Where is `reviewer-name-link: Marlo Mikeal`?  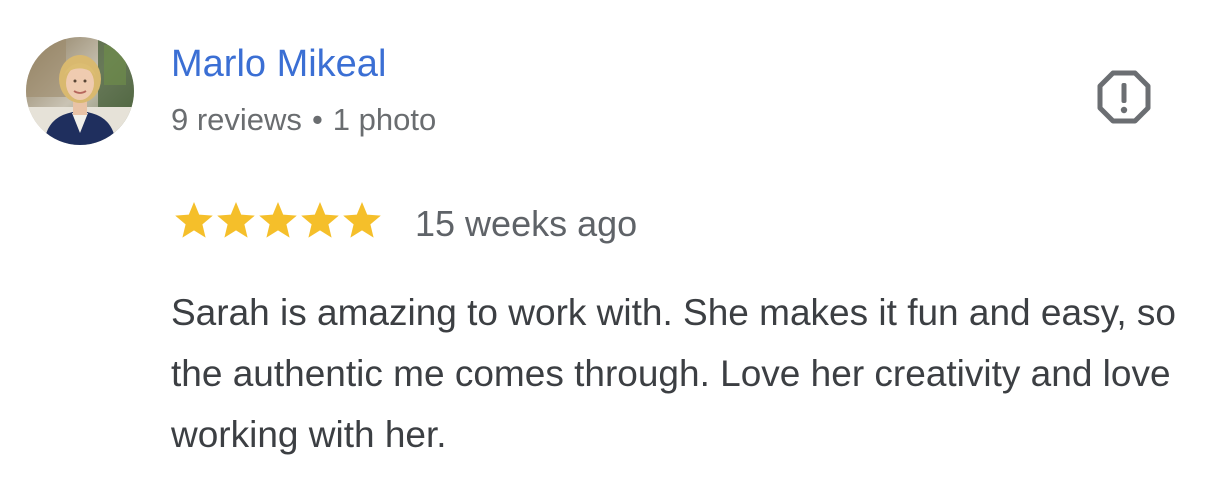
reviewer-name-link: Marlo Mikeal is located at coordinates (278, 64).